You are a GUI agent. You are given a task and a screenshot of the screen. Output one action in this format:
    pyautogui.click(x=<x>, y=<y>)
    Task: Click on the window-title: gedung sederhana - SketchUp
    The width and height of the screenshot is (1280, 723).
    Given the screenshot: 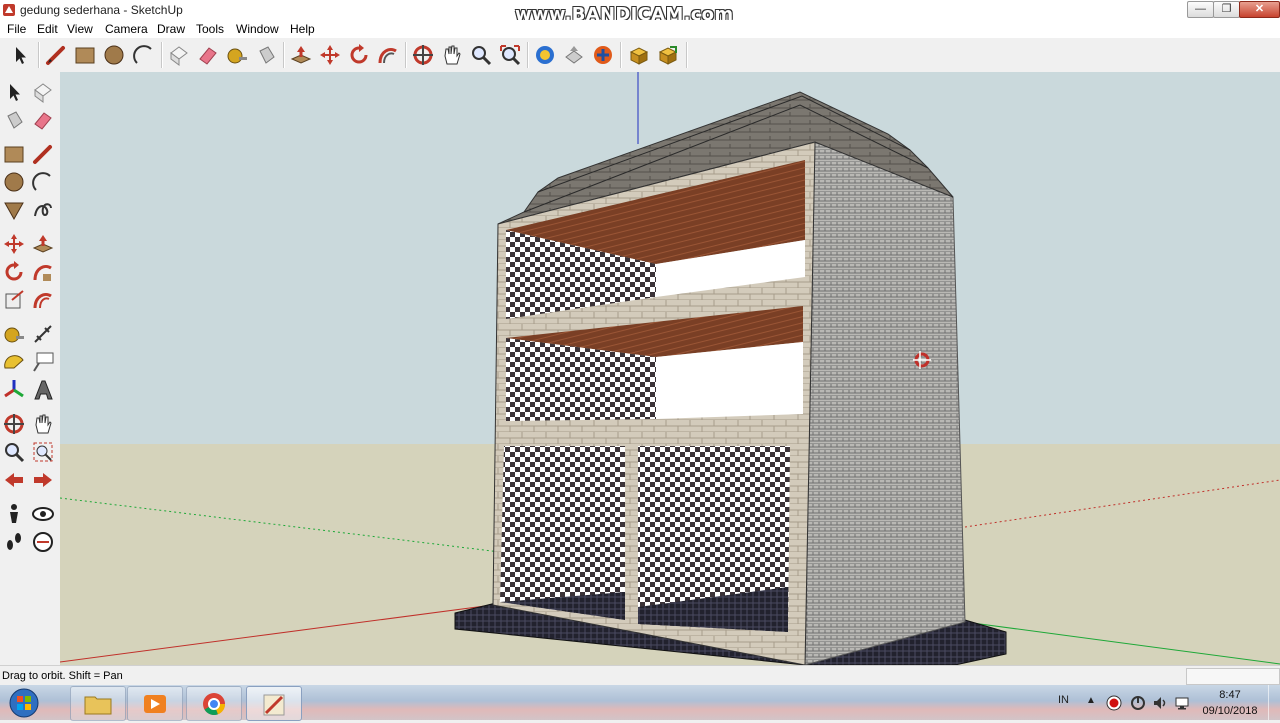 What is the action you would take?
    pyautogui.click(x=101, y=10)
    